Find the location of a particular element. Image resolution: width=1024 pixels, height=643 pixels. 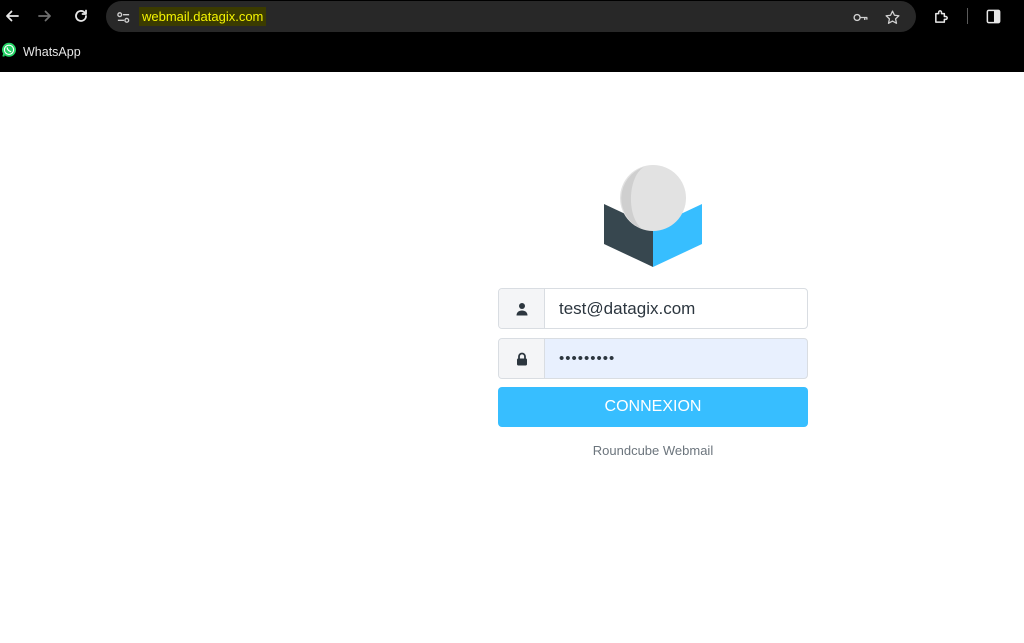

bookmark-star-icon is located at coordinates (892, 17).